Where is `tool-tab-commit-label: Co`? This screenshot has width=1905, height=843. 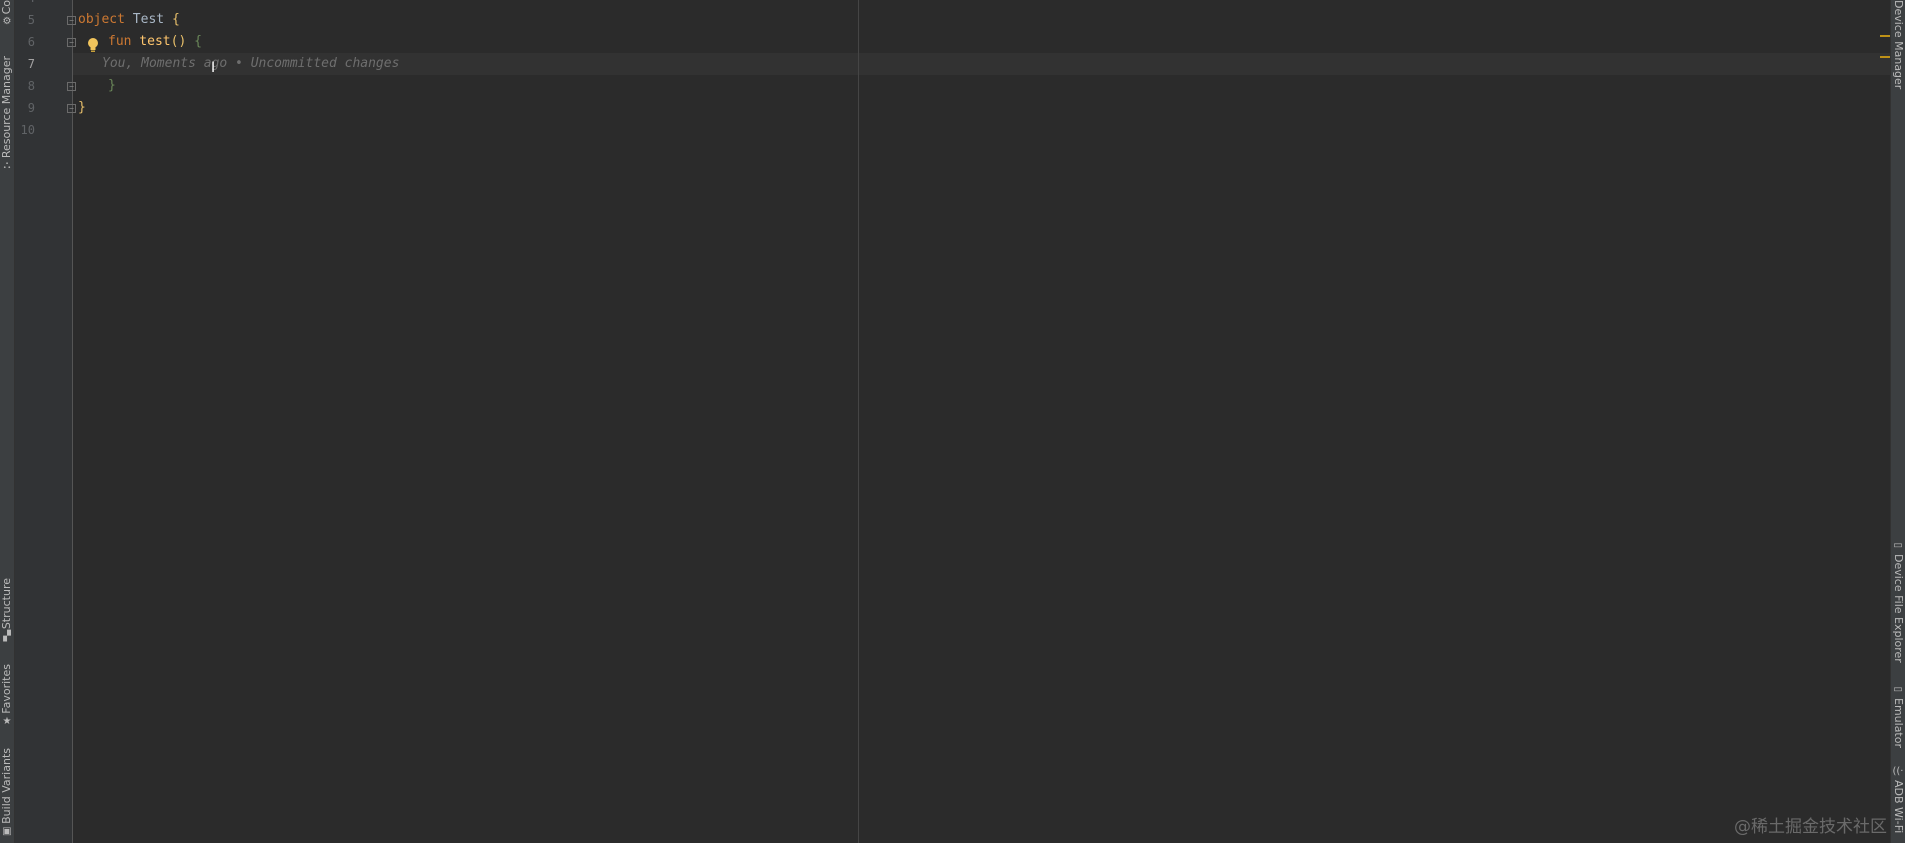 tool-tab-commit-label: Co is located at coordinates (6, 7).